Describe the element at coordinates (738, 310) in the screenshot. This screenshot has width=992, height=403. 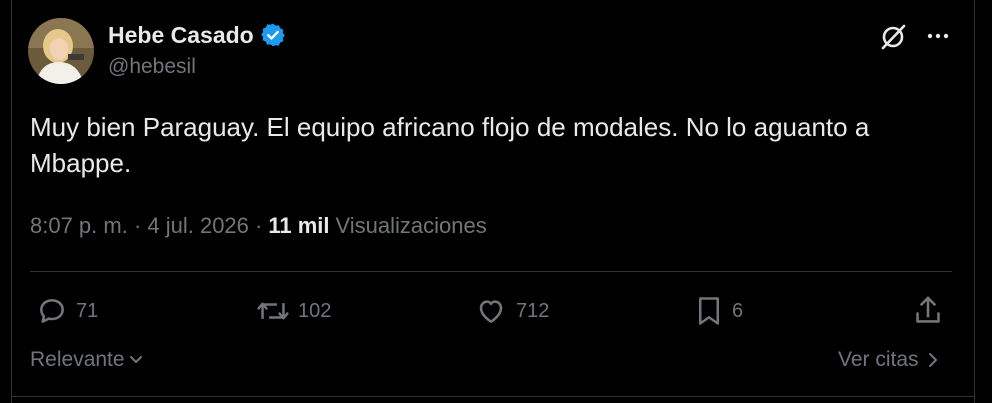
I see `bookmark-count: 6` at that location.